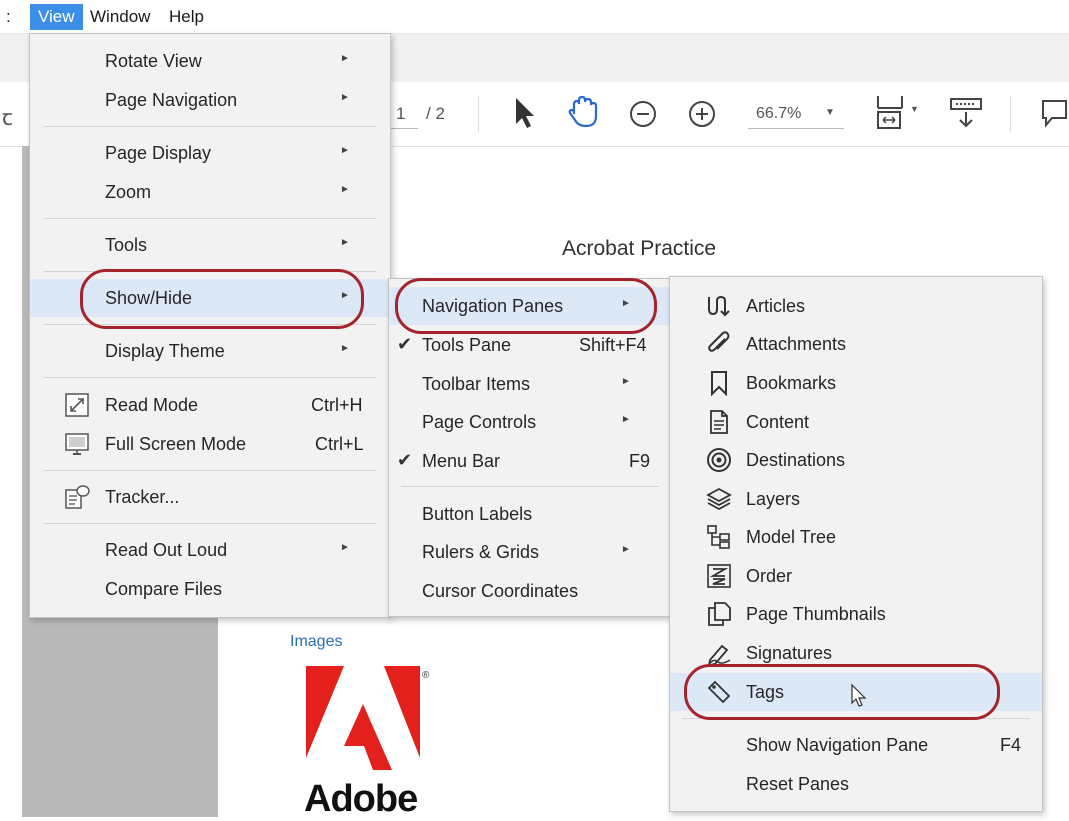  Describe the element at coordinates (914, 109) in the screenshot. I see `fit-dropdown-icon: ▼` at that location.